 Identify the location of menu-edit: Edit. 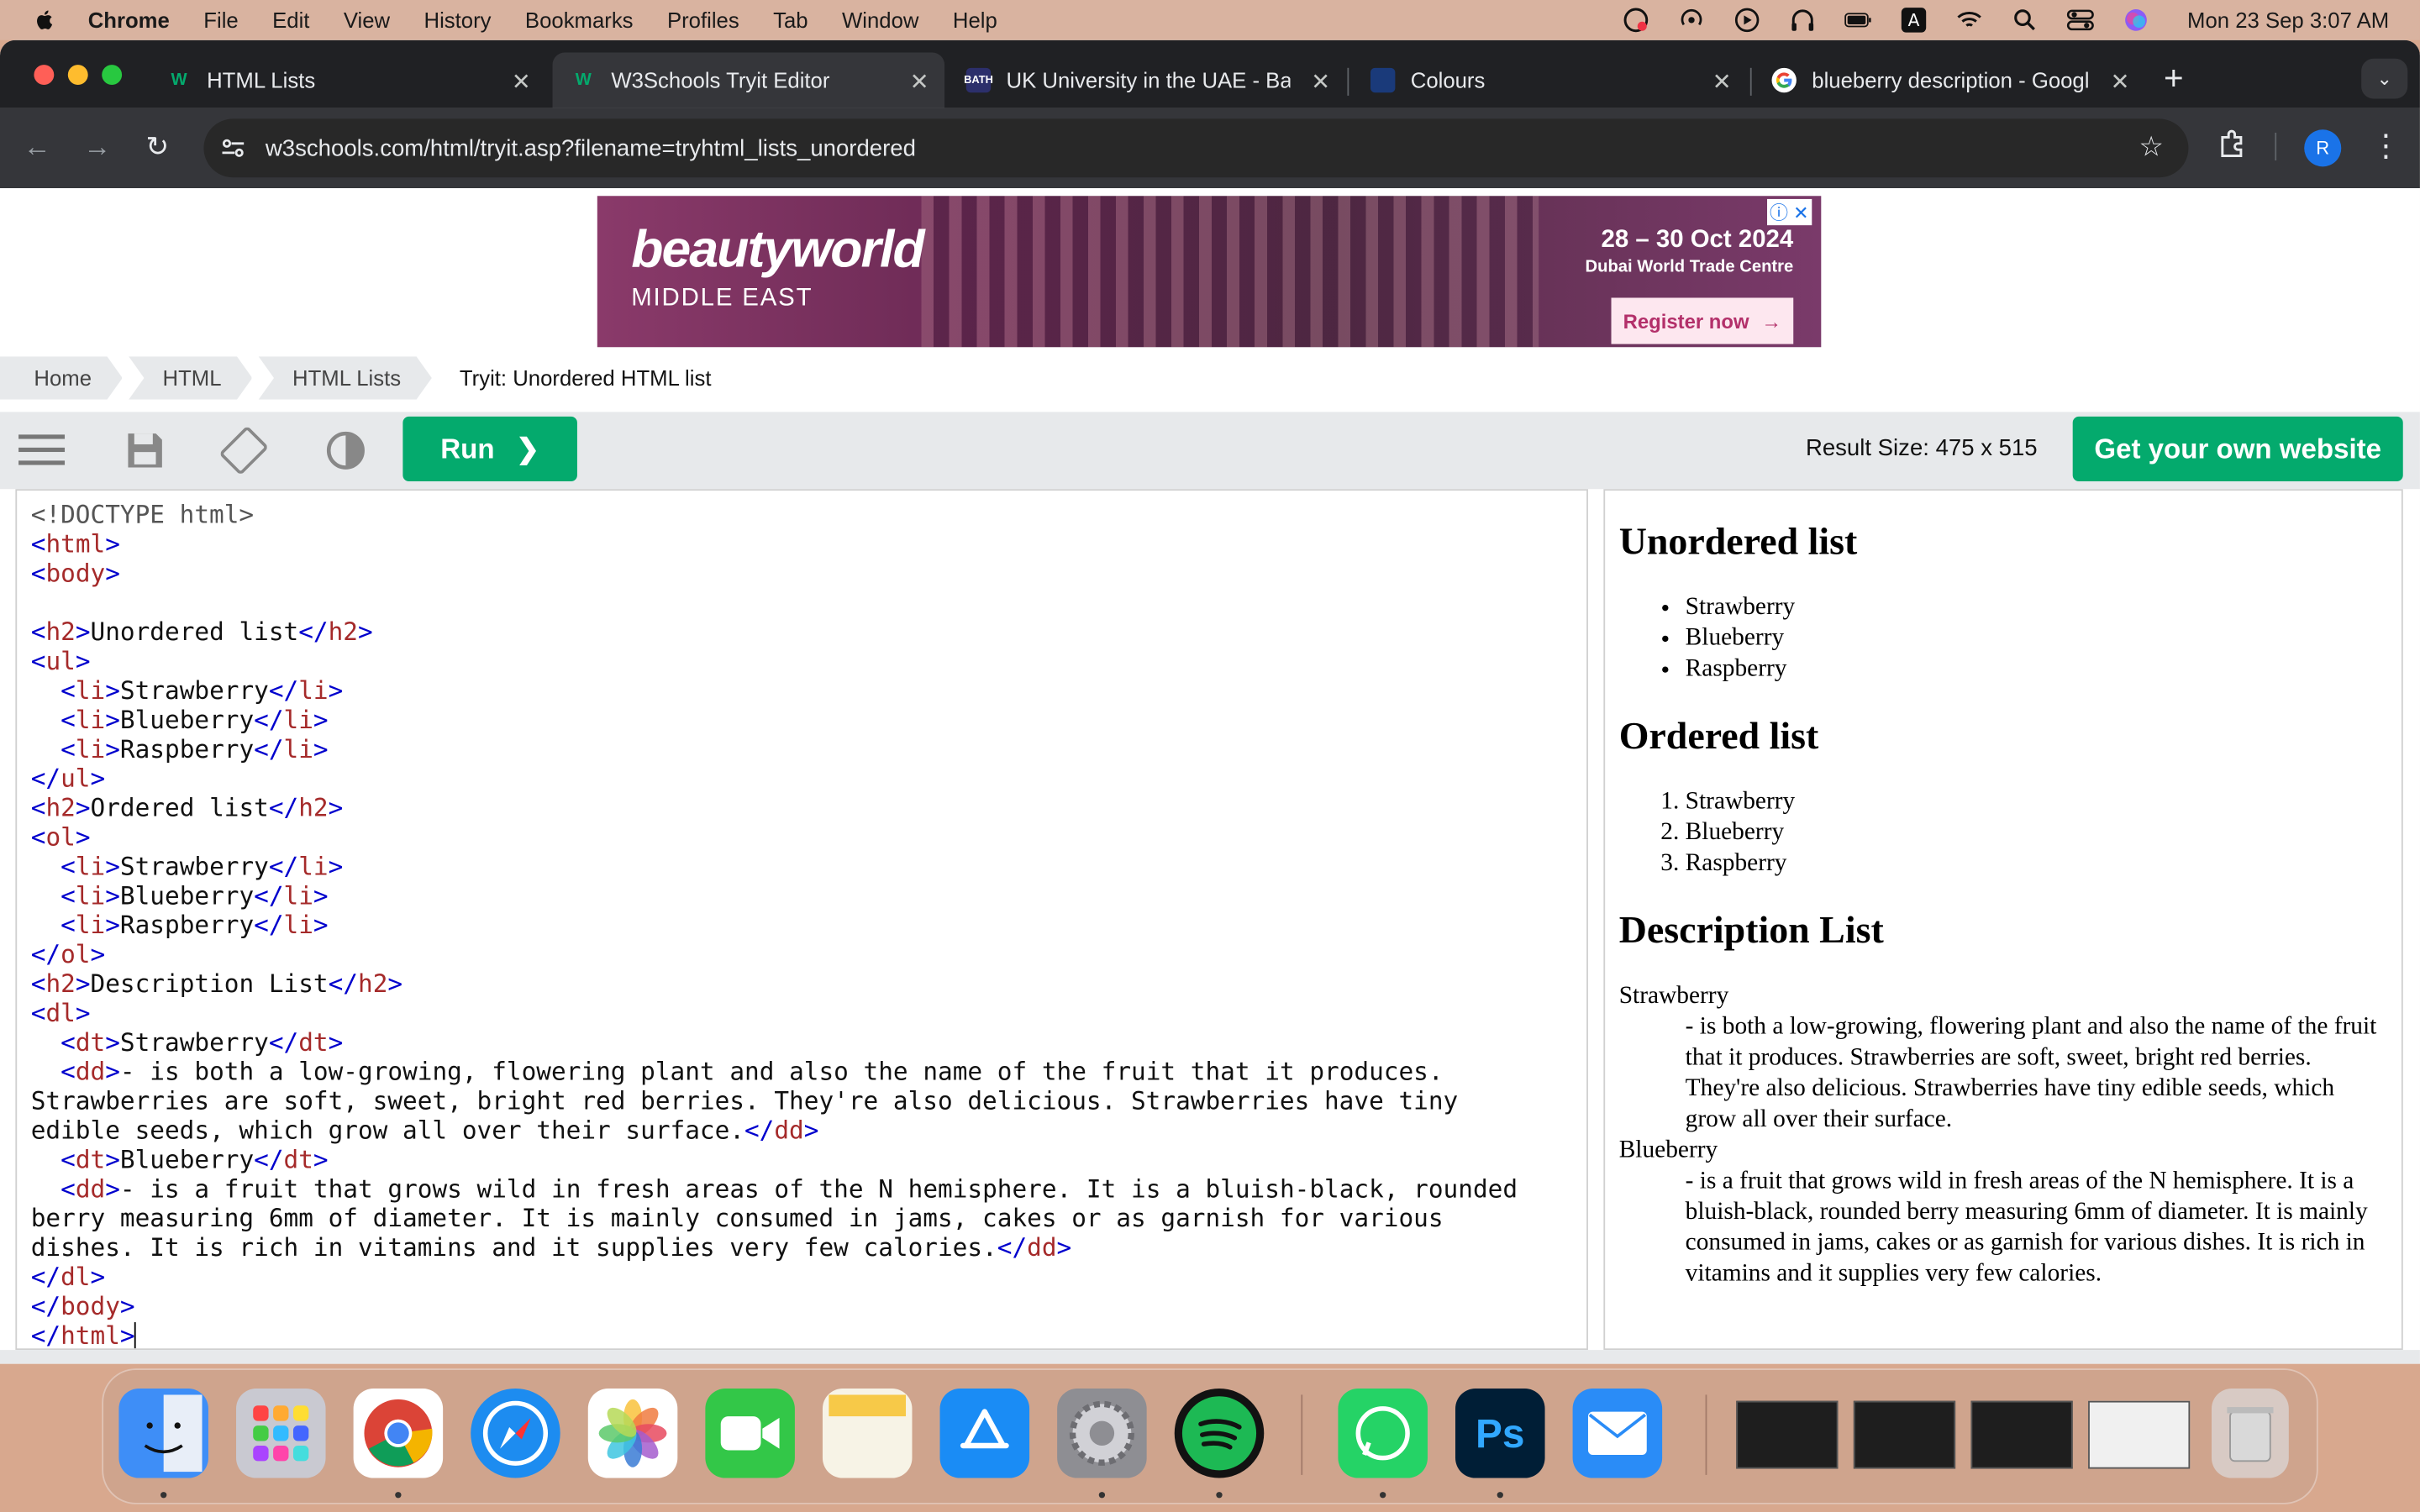
(291, 20).